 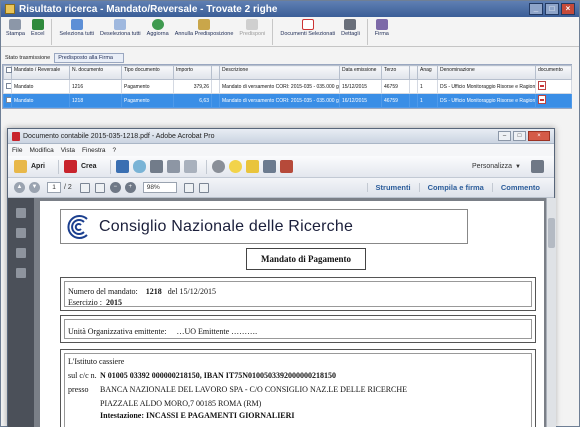 What do you see at coordinates (76, 28) in the screenshot?
I see `select-all-button: Seleziona tutti` at bounding box center [76, 28].